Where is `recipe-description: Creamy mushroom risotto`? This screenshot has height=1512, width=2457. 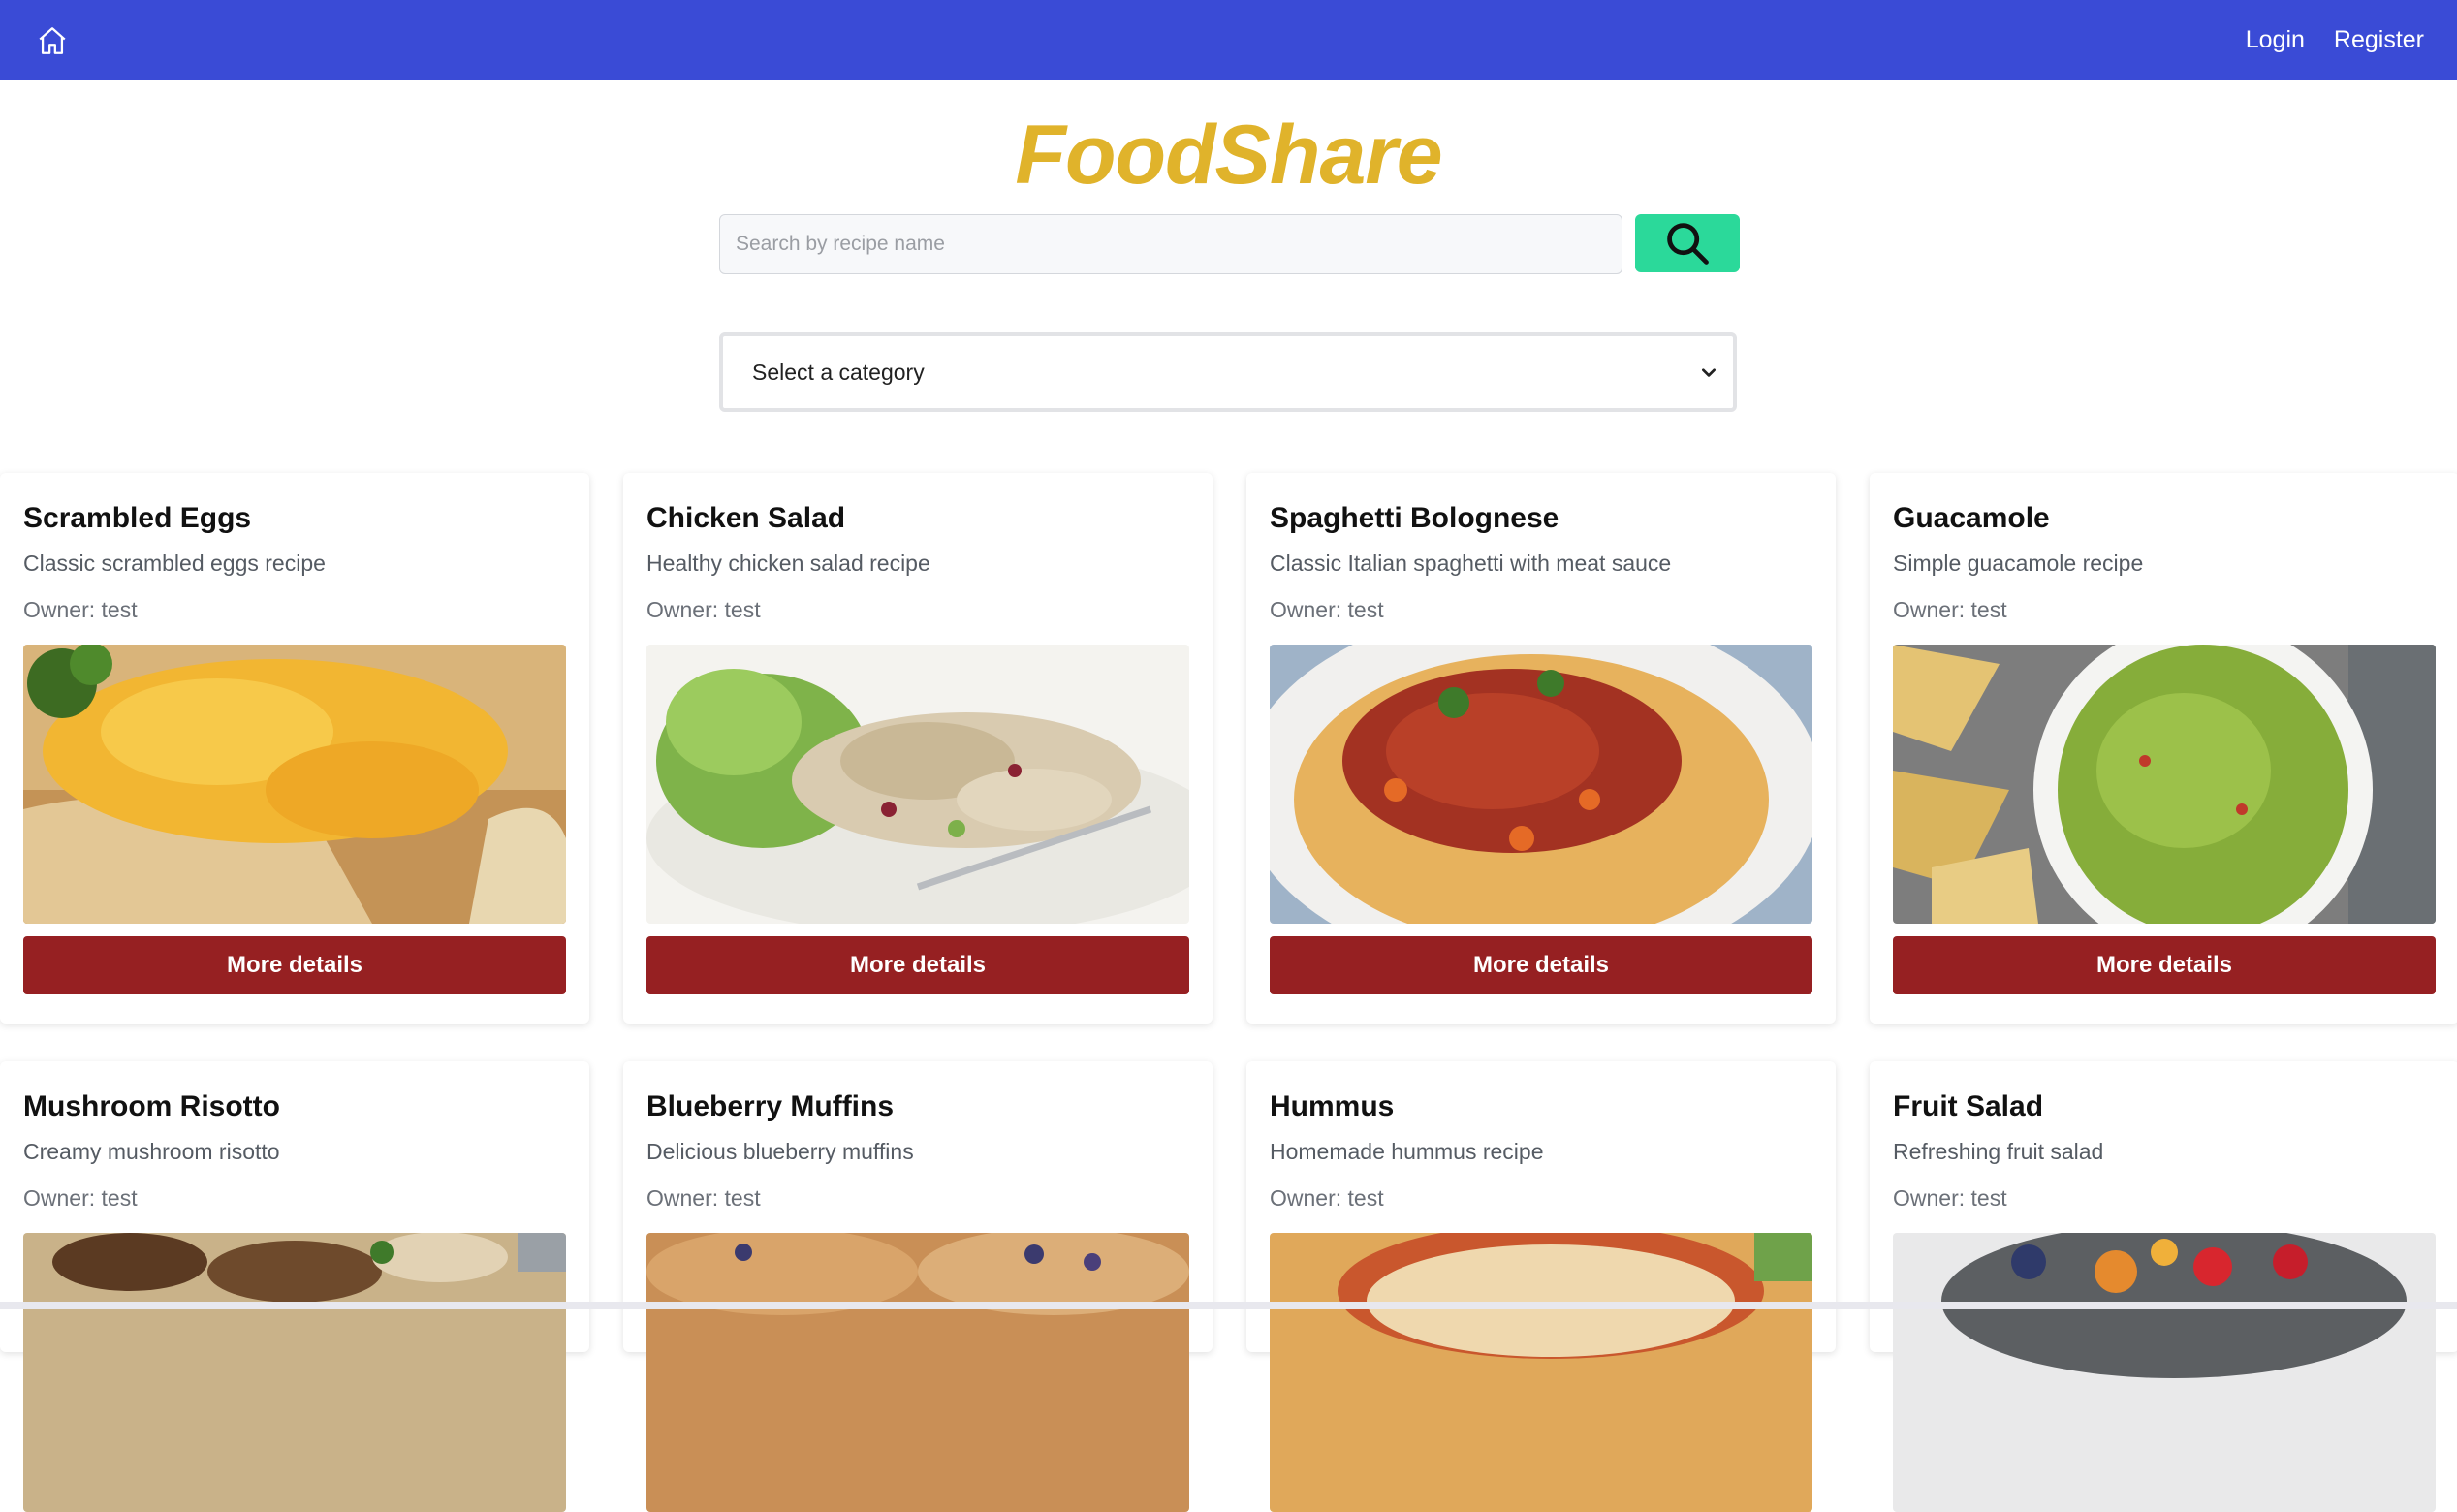
recipe-description: Creamy mushroom risotto is located at coordinates (151, 1151).